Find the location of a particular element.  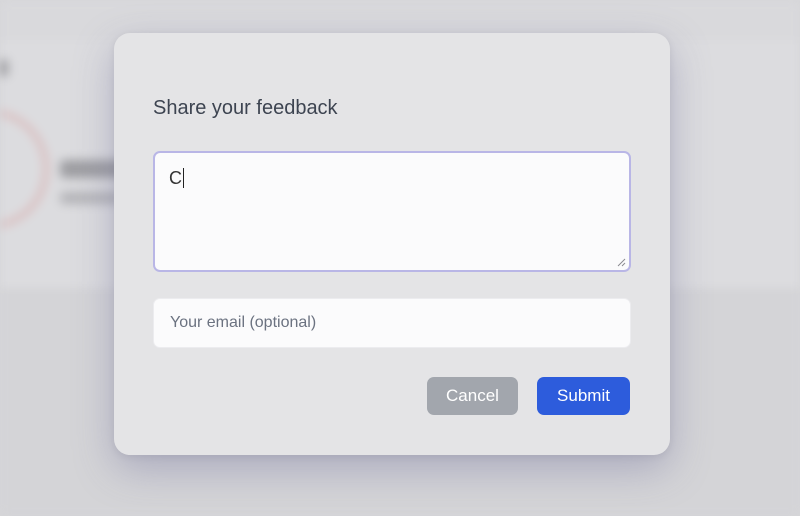

background-glyph is located at coordinates (4, 68).